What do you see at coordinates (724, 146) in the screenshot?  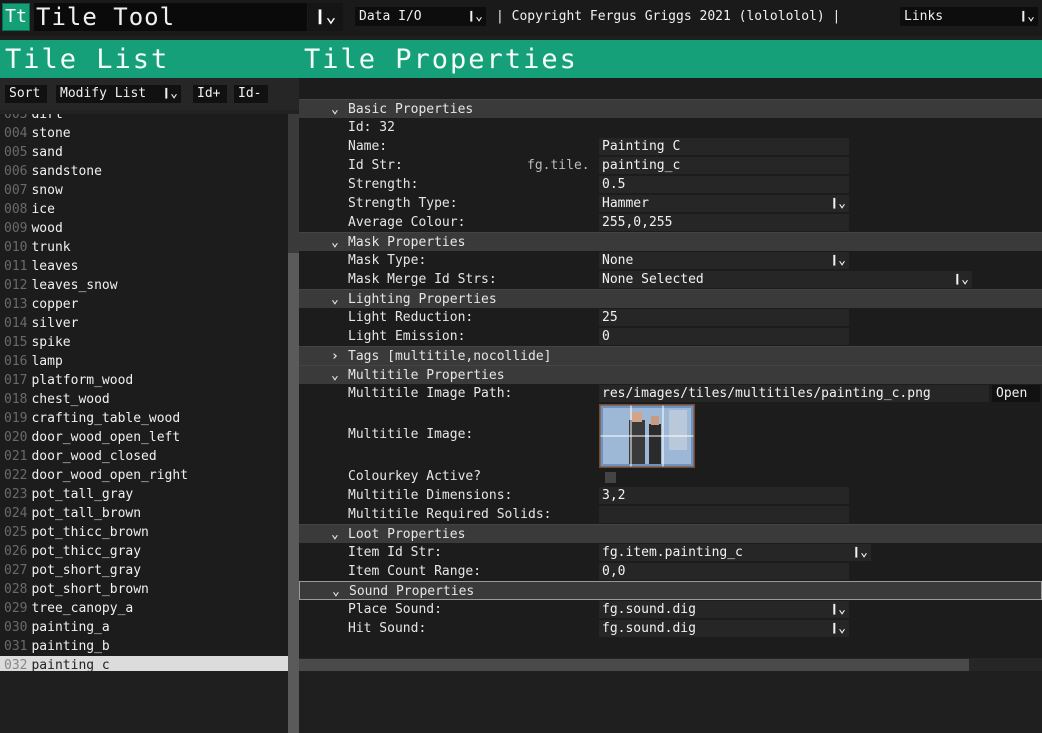 I see `name-field: Painting C` at bounding box center [724, 146].